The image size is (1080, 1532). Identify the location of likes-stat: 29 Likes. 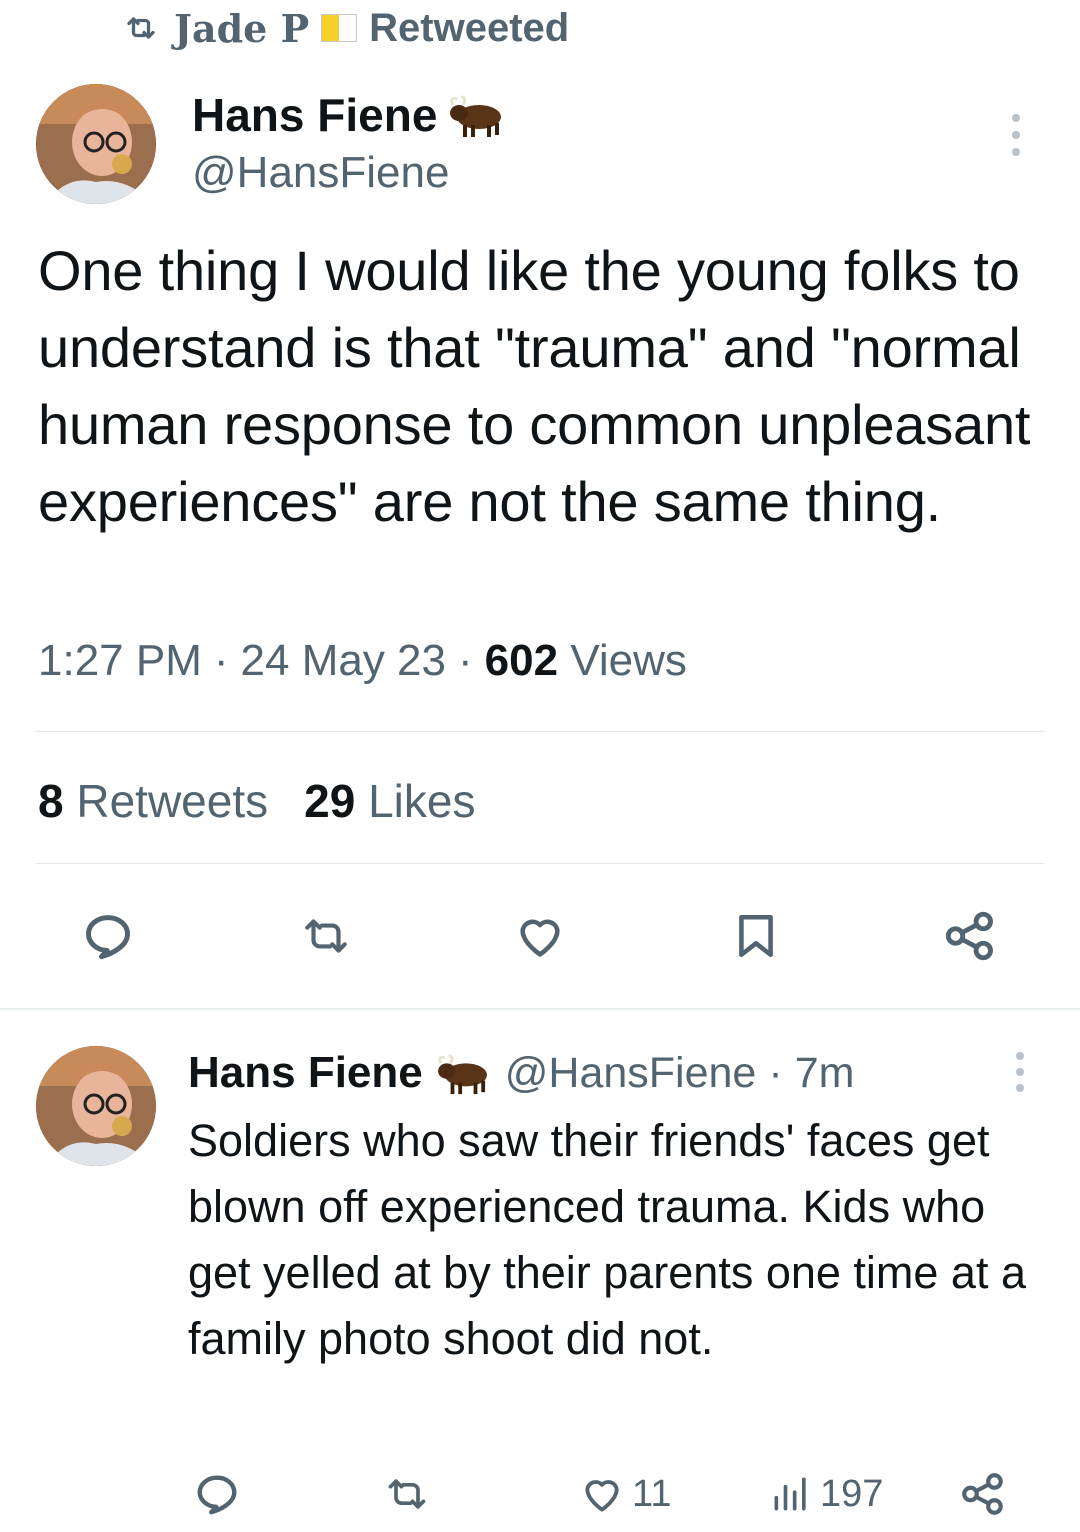
(389, 801).